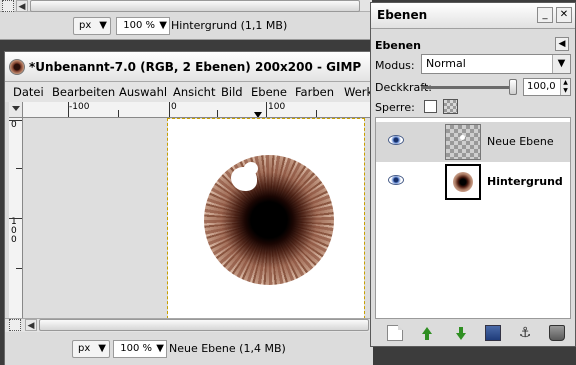 This screenshot has width=576, height=365. Describe the element at coordinates (513, 87) in the screenshot. I see `opacity-slider-handle` at that location.